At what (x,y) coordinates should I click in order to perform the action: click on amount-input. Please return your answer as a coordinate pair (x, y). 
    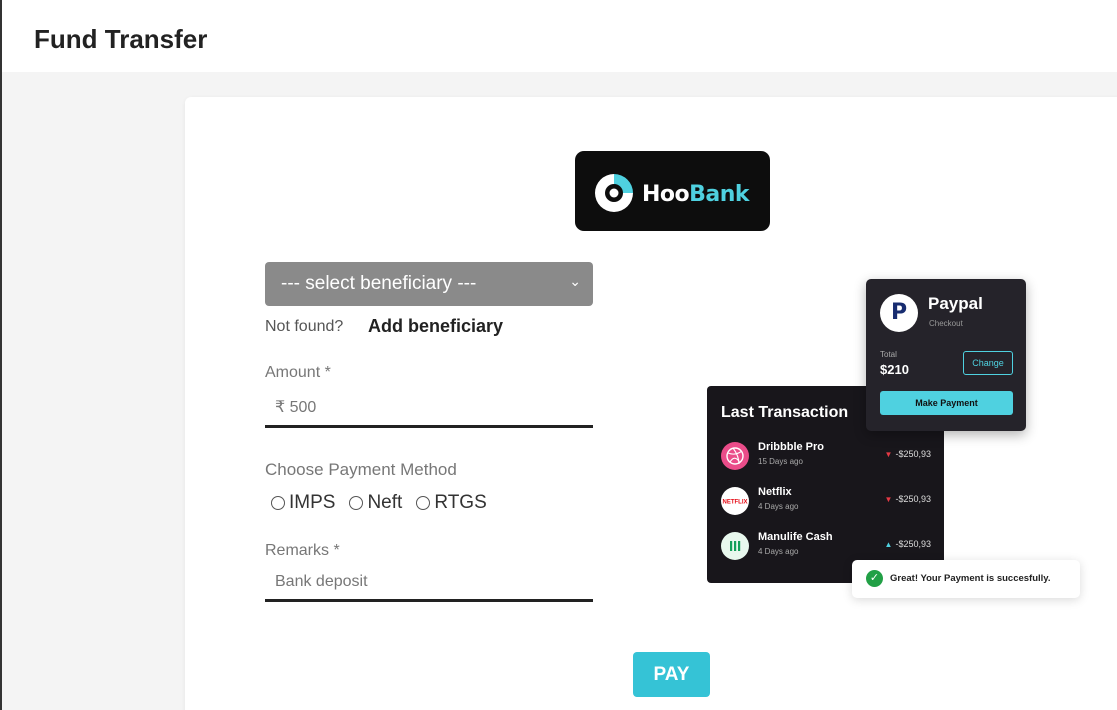
    Looking at the image, I should click on (429, 409).